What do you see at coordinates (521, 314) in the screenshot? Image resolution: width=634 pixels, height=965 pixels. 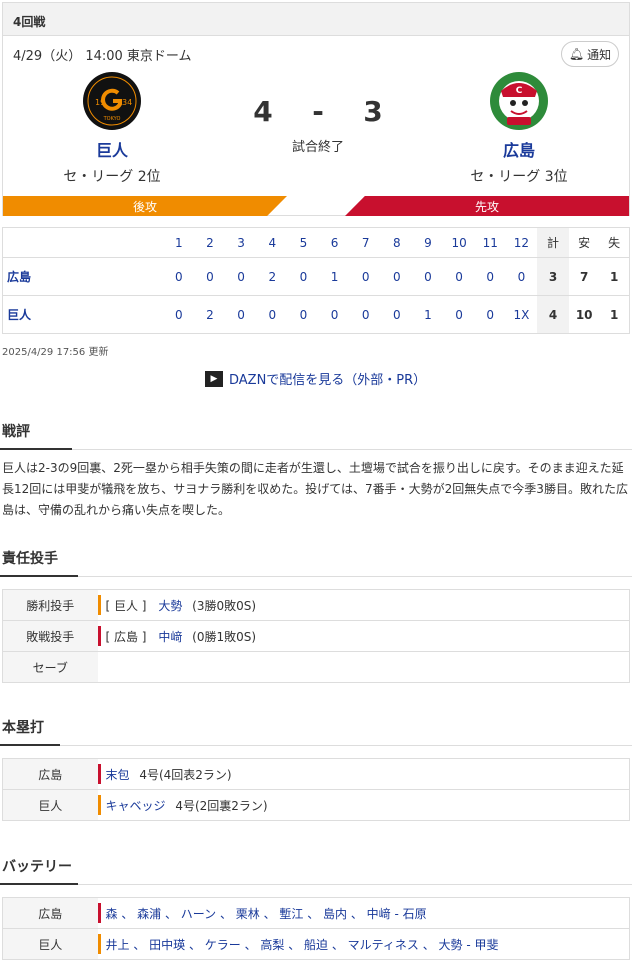 I see `inning-score: 1X` at bounding box center [521, 314].